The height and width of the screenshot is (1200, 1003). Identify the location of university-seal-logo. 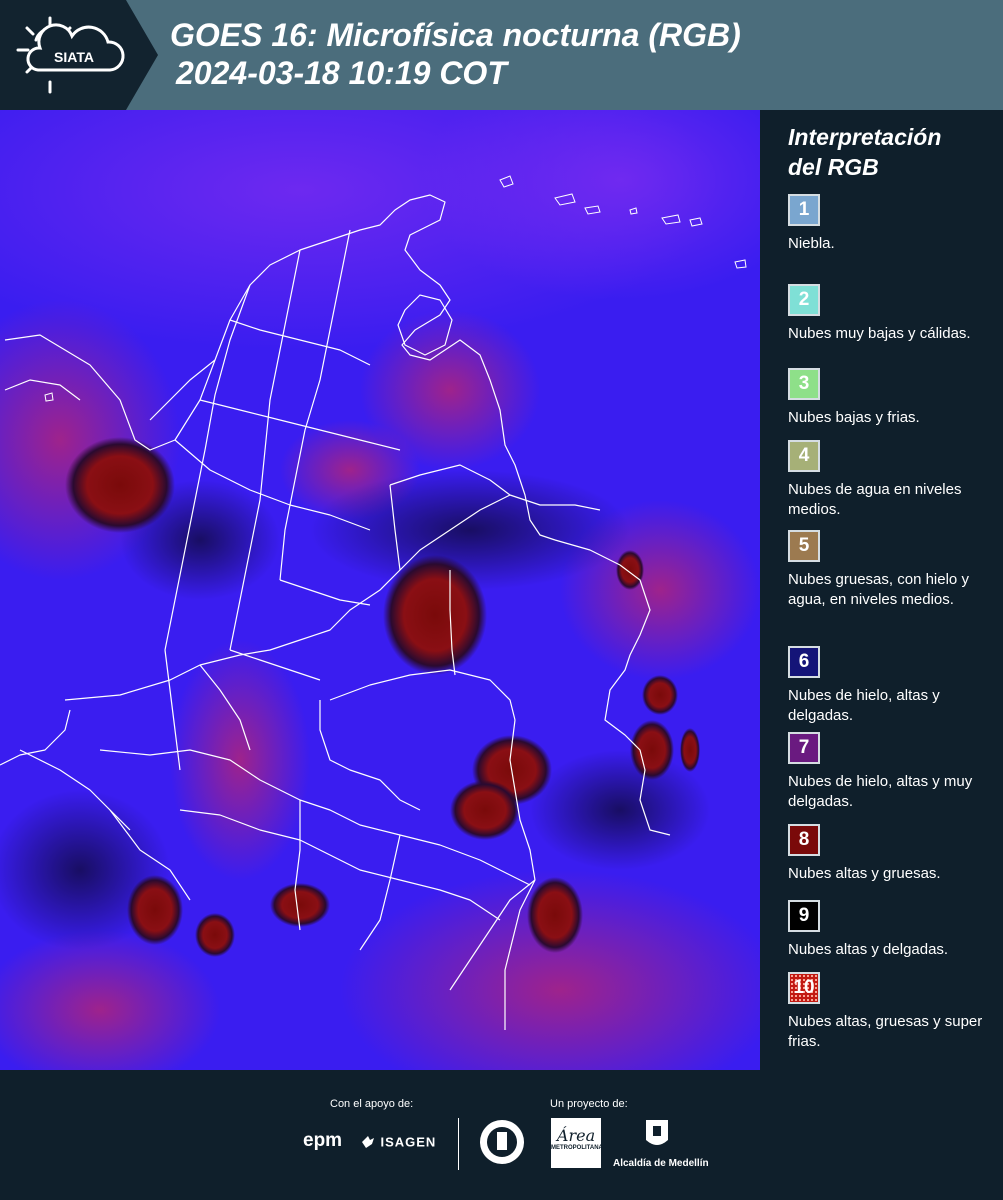
(502, 1144).